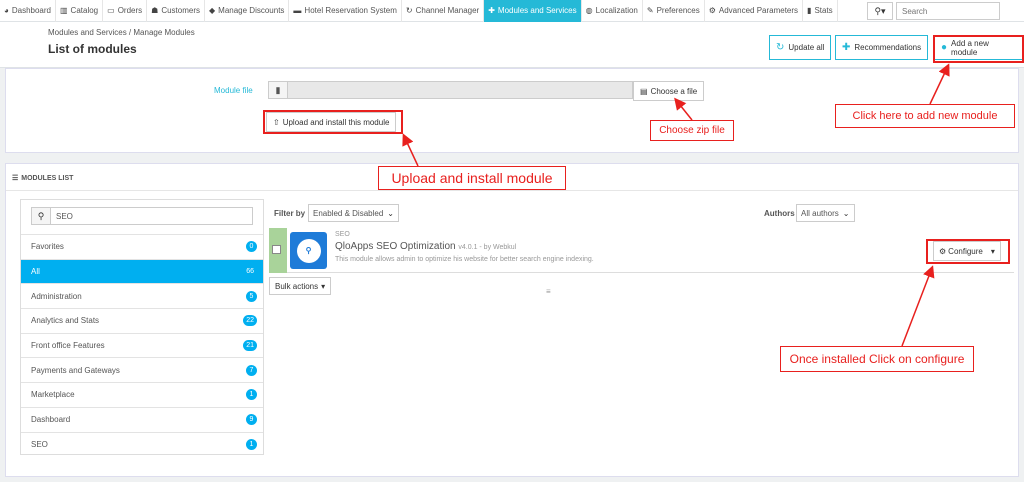 This screenshot has width=1024, height=482. I want to click on category-item-dashboard: Dashboard 9, so click(142, 419).